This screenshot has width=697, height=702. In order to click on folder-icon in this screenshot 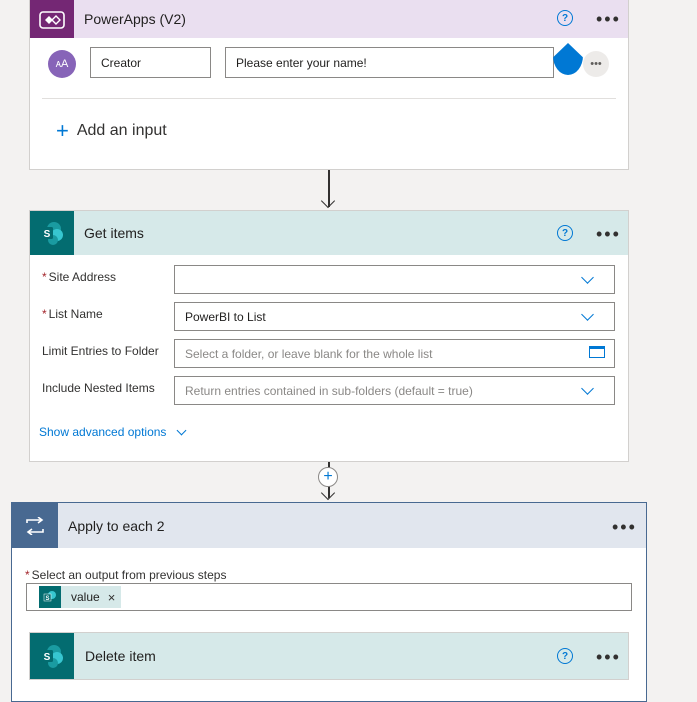, I will do `click(597, 352)`.